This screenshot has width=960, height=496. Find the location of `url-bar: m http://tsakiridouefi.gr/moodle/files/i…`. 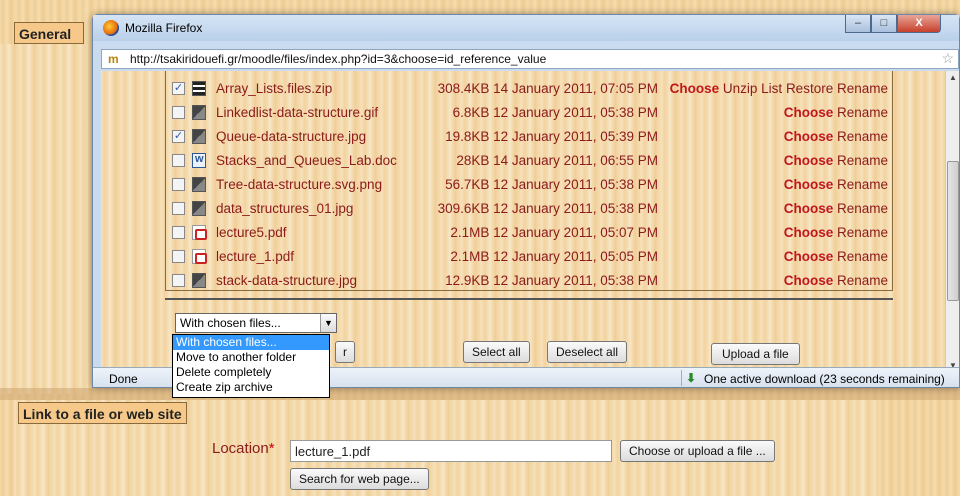

url-bar: m http://tsakiridouefi.gr/moodle/files/i… is located at coordinates (530, 59).